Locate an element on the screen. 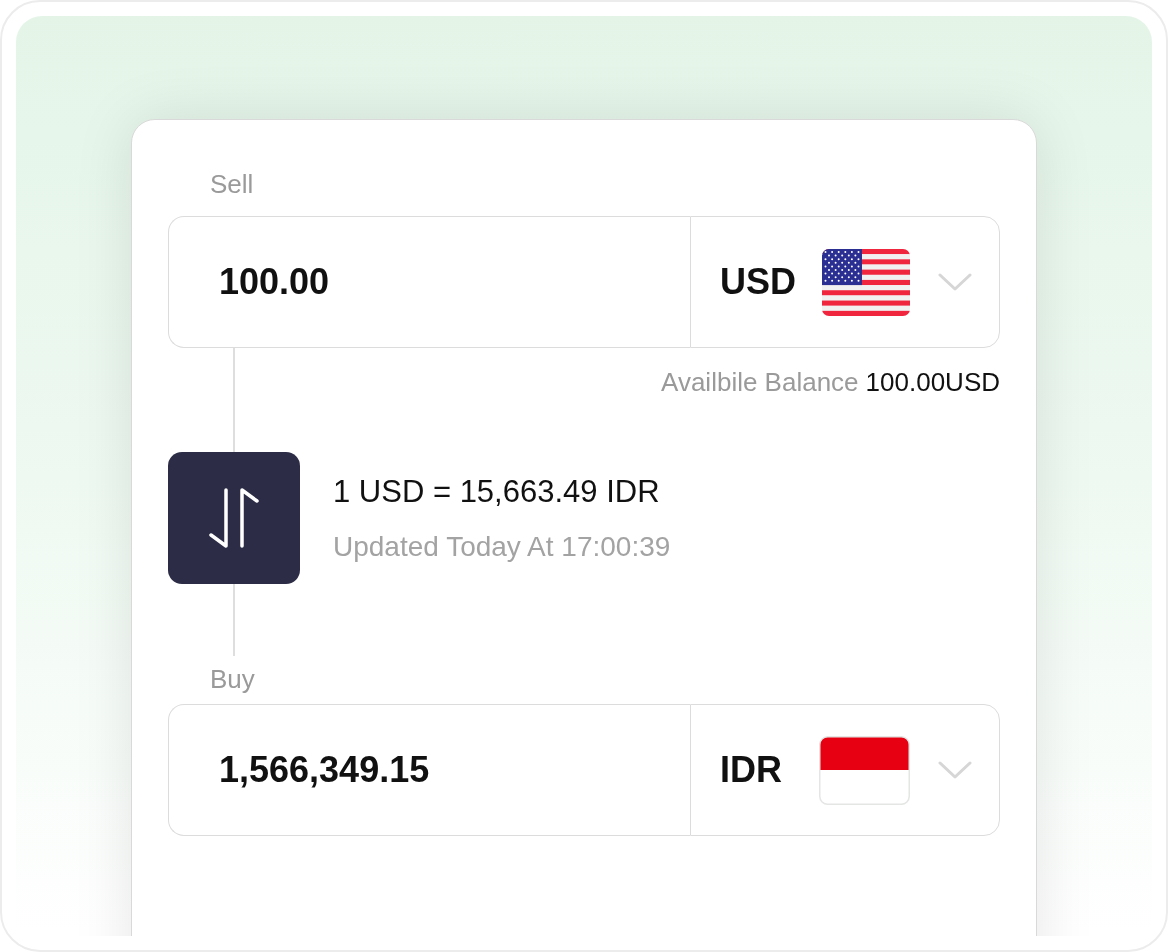 This screenshot has height=952, width=1168. currency-dropdown: IDR is located at coordinates (845, 770).